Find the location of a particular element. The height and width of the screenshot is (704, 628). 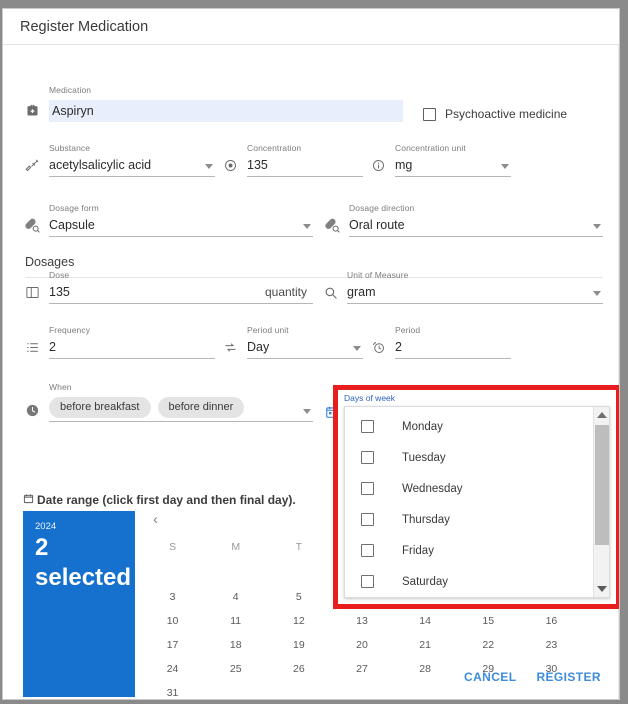

option-label: Saturday is located at coordinates (425, 581).